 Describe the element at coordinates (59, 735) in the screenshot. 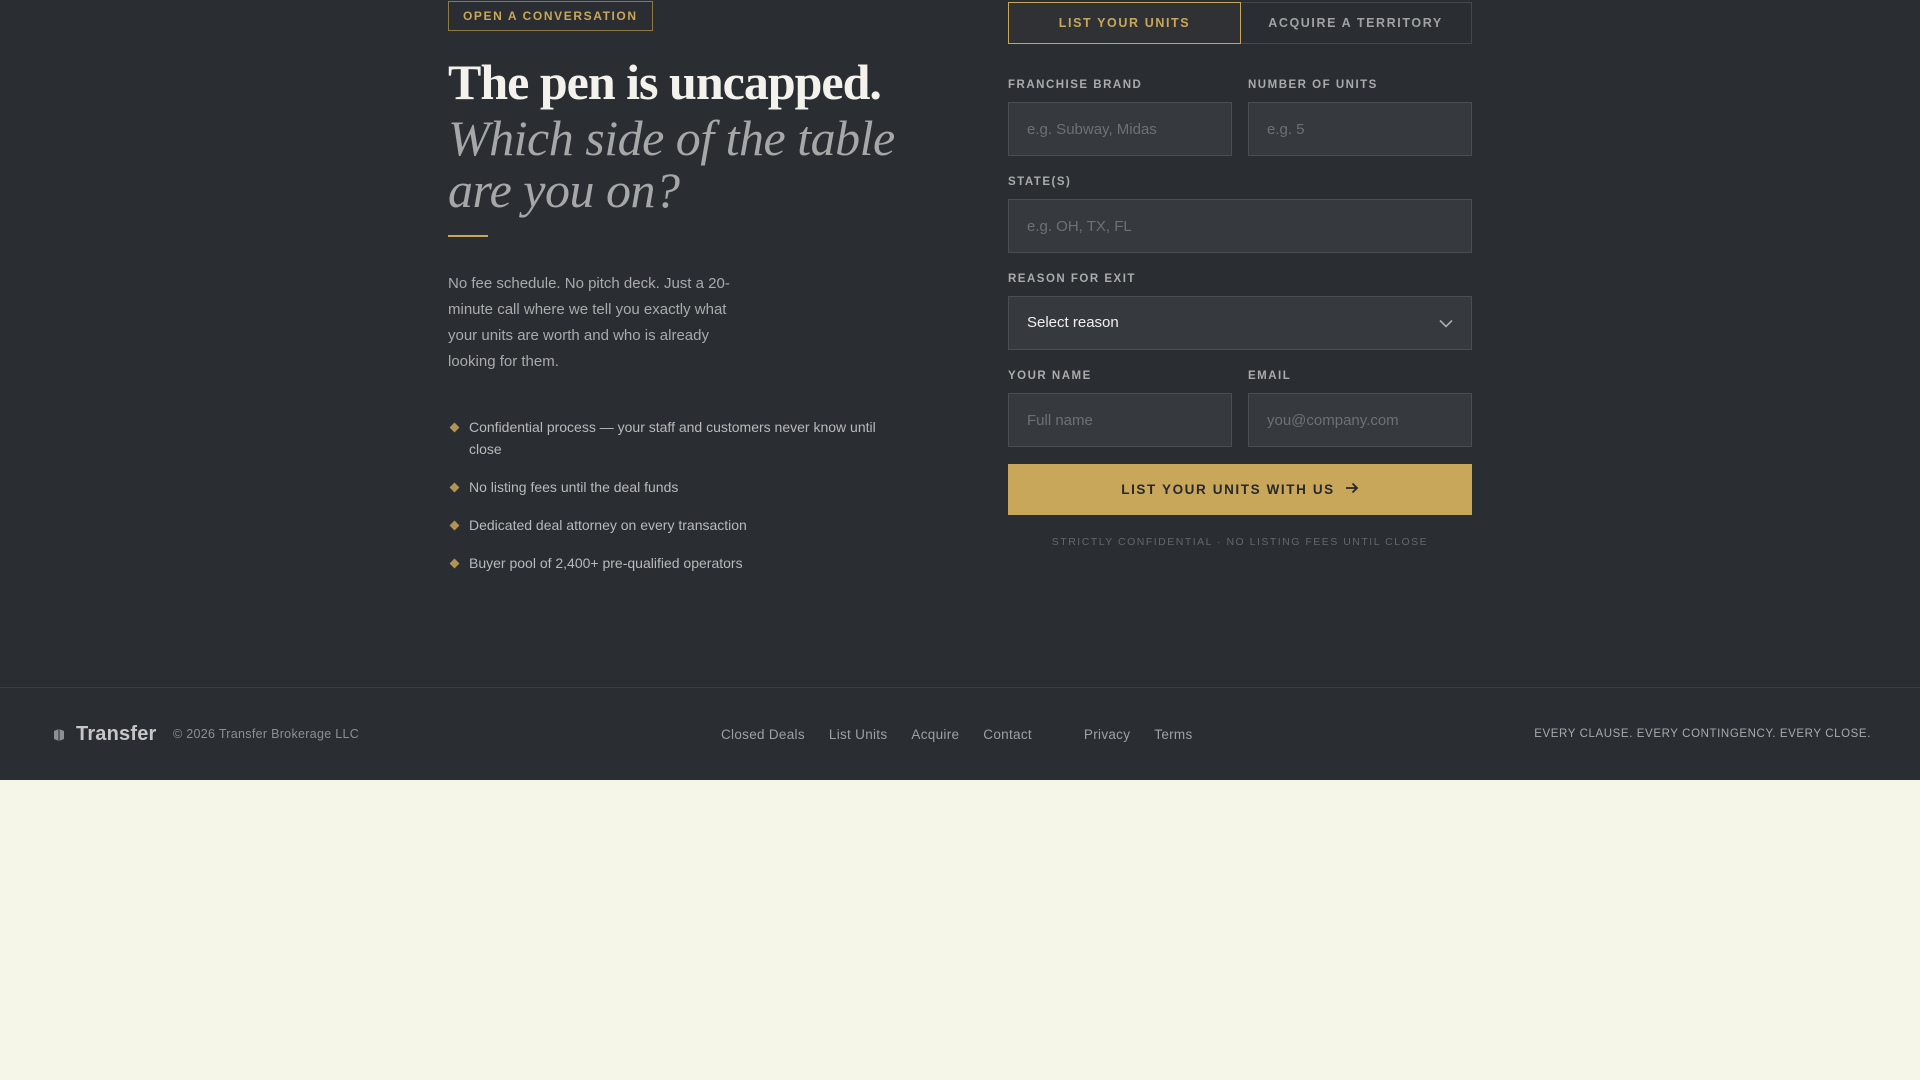

I see `brand-mark-icon` at that location.